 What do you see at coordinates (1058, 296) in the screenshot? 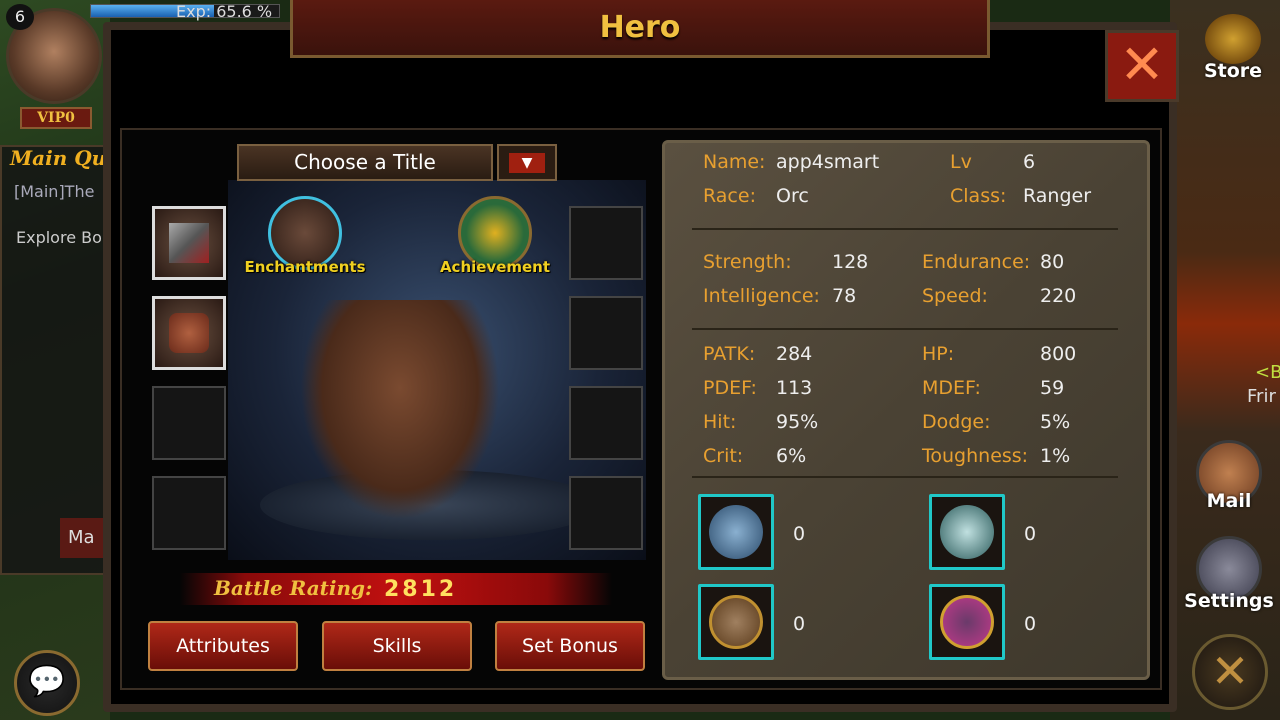
I see `stat-value: 220` at bounding box center [1058, 296].